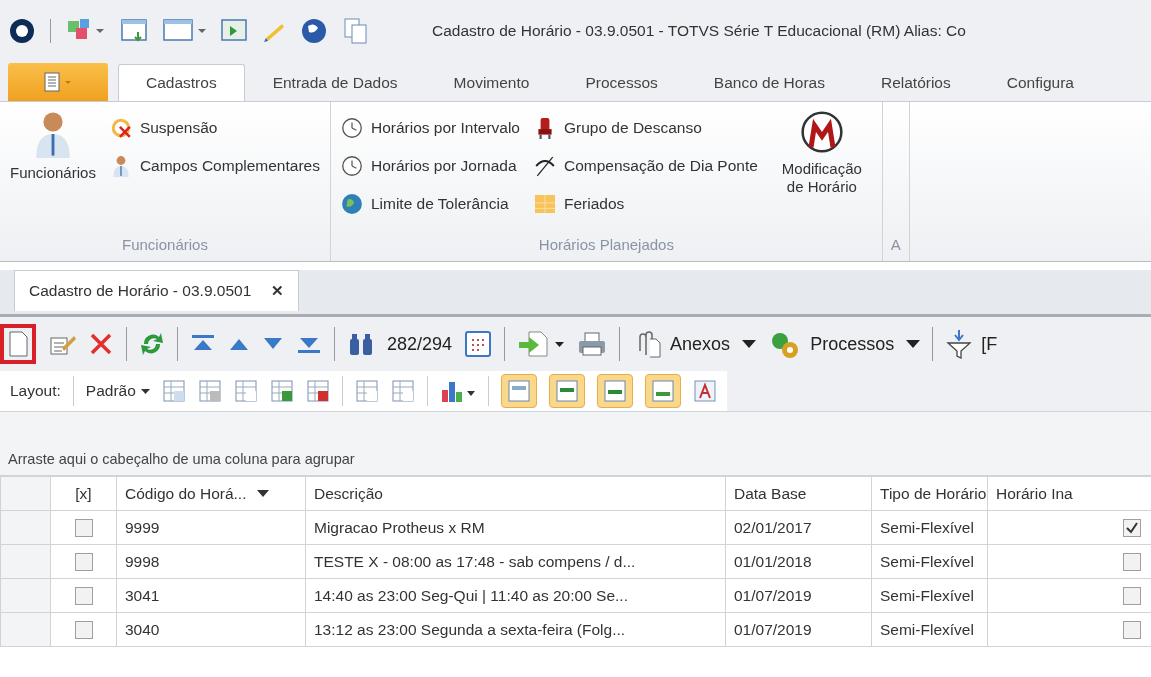 This screenshot has height=677, width=1151. I want to click on record-counter: 282/294, so click(420, 344).